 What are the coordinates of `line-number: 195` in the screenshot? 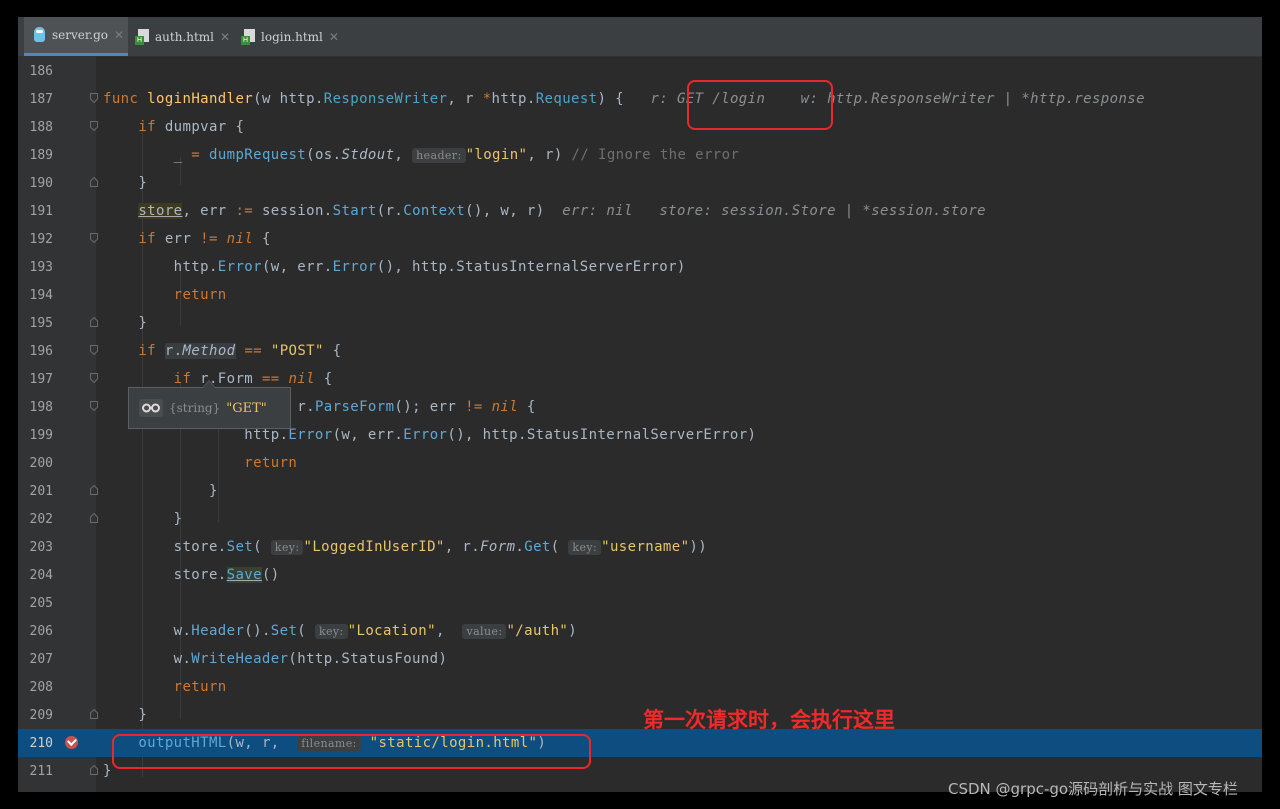 It's located at (41, 323).